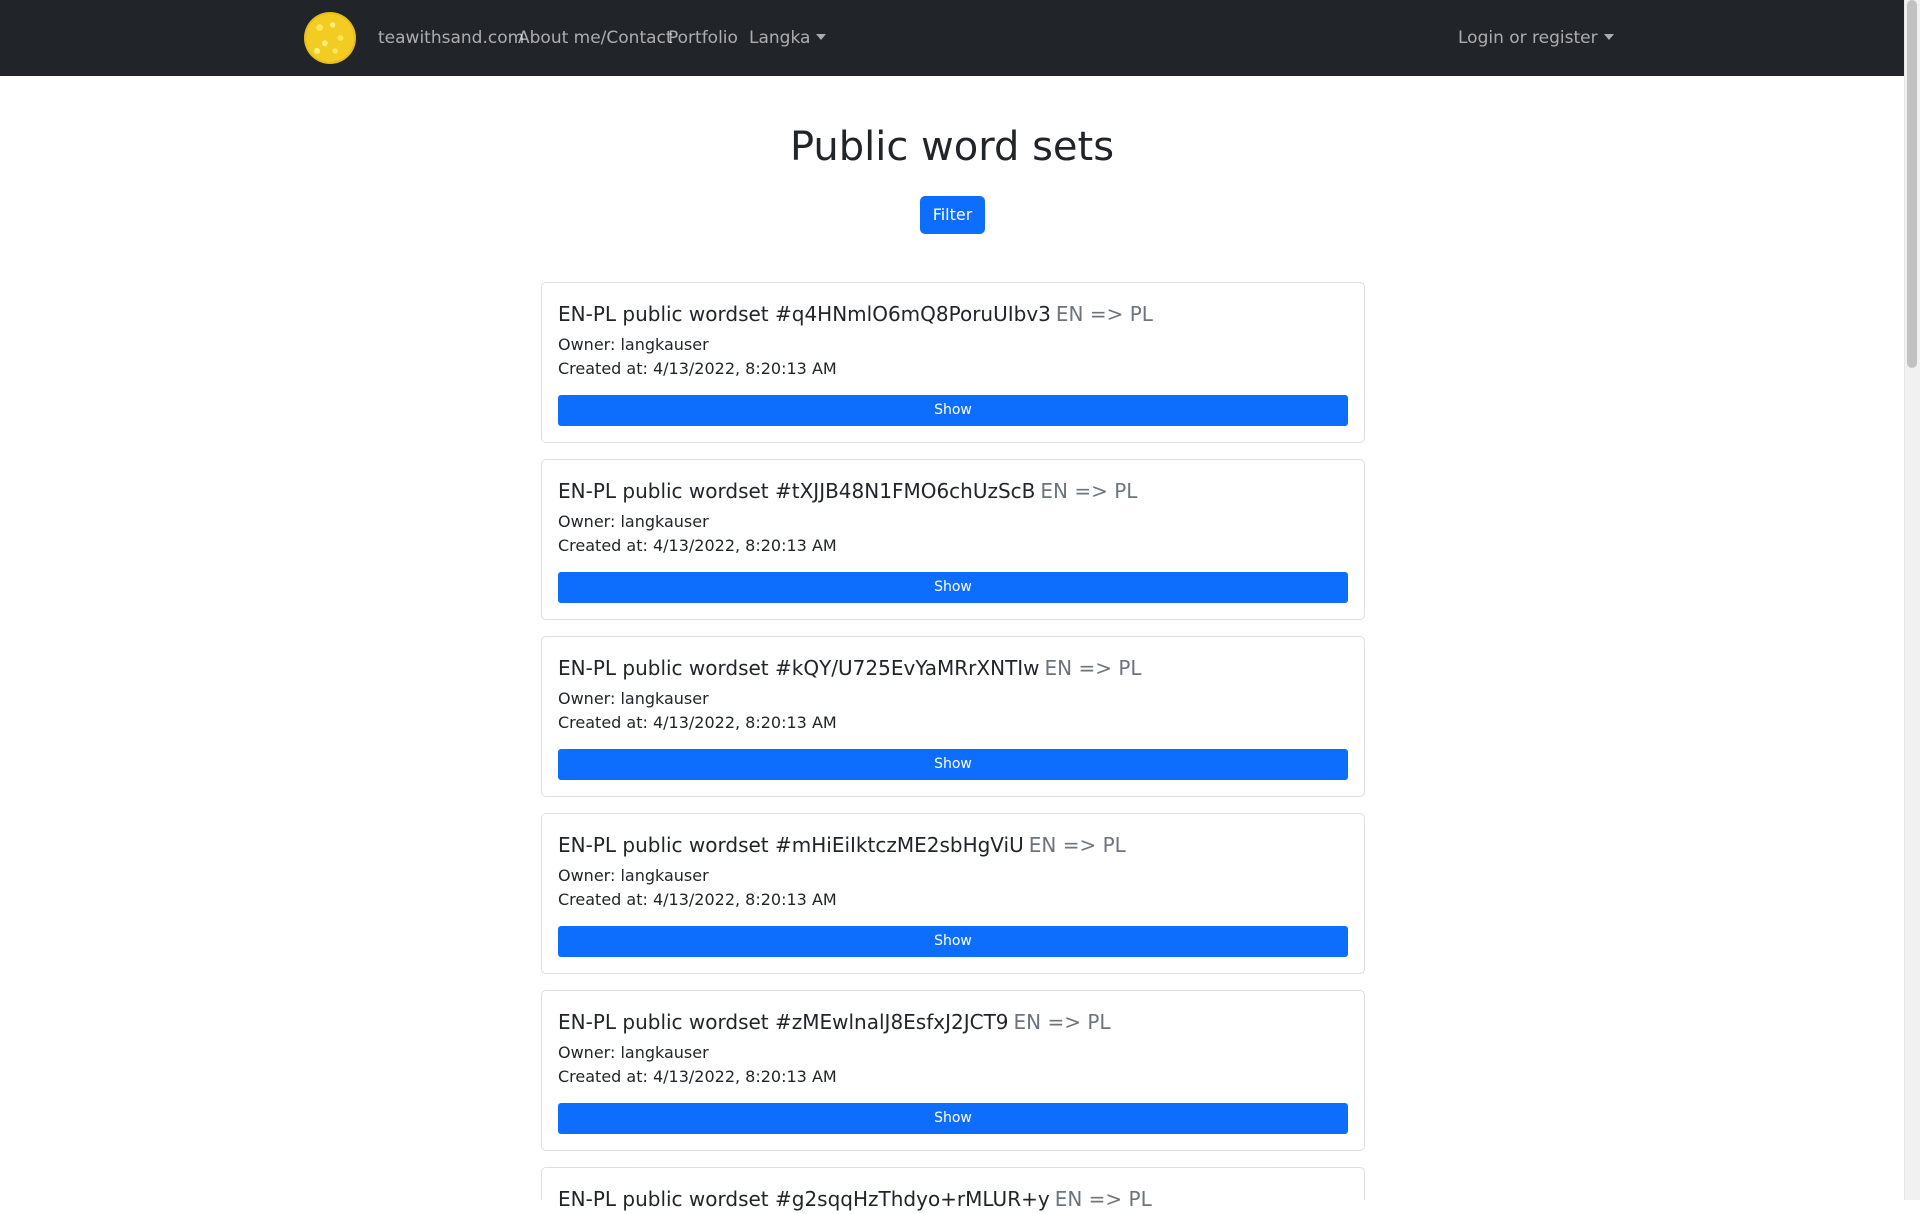  Describe the element at coordinates (952, 147) in the screenshot. I see `page-title: Public word sets` at that location.